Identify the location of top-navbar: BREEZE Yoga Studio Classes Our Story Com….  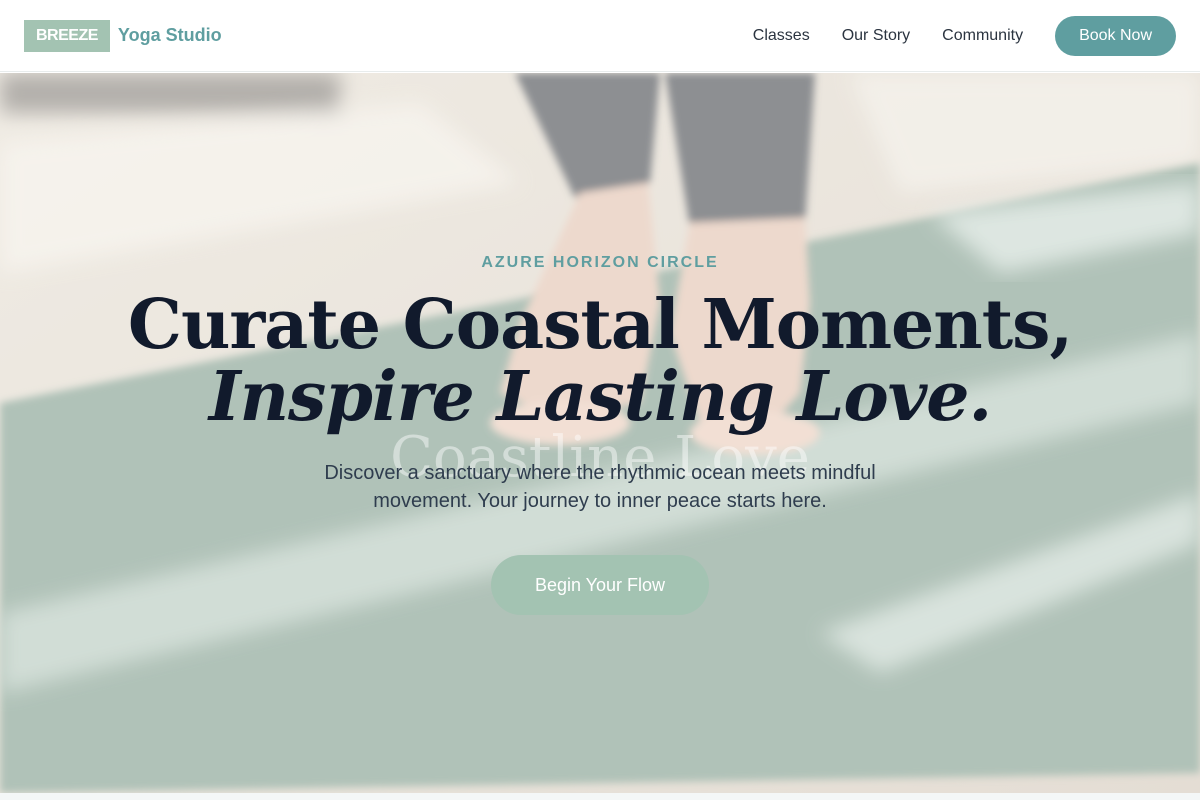
(600, 36).